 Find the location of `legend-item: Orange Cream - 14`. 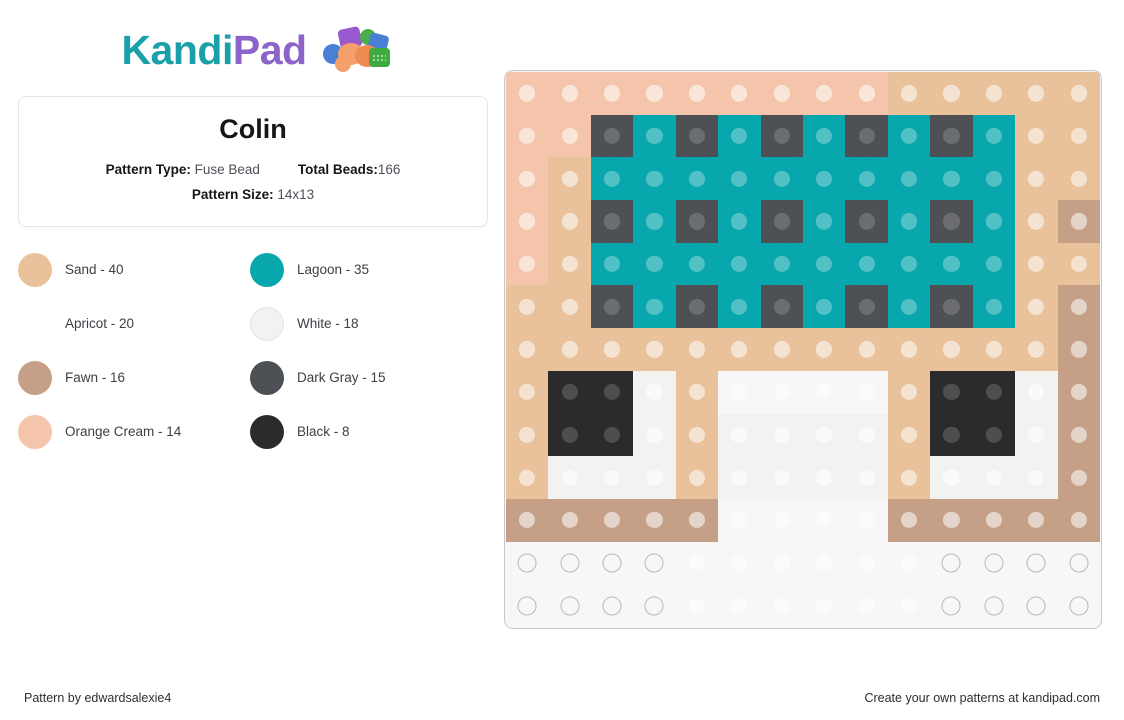

legend-item: Orange Cream - 14 is located at coordinates (134, 431).